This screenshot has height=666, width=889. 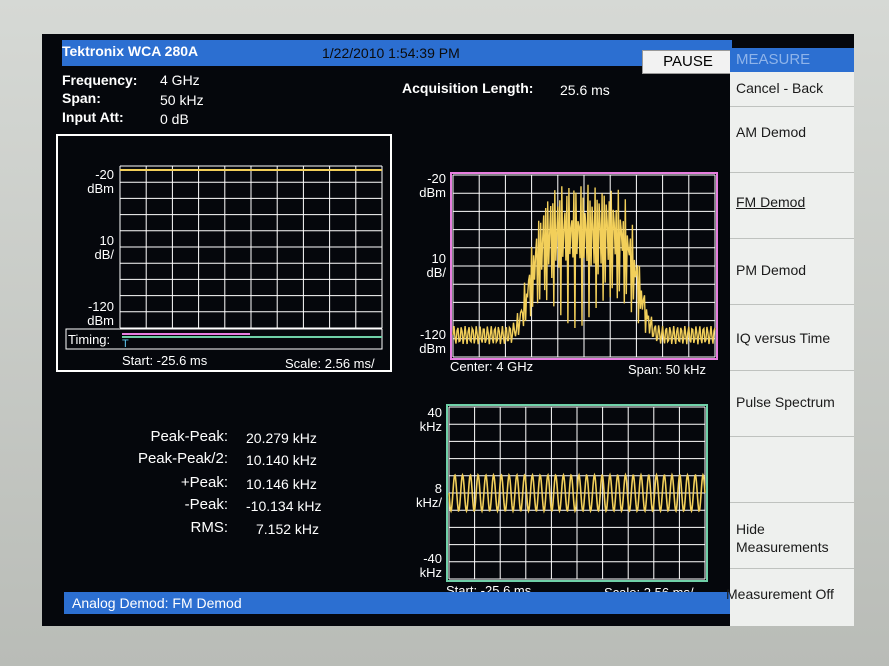 I want to click on spectrum-plot-grid, so click(x=584, y=266).